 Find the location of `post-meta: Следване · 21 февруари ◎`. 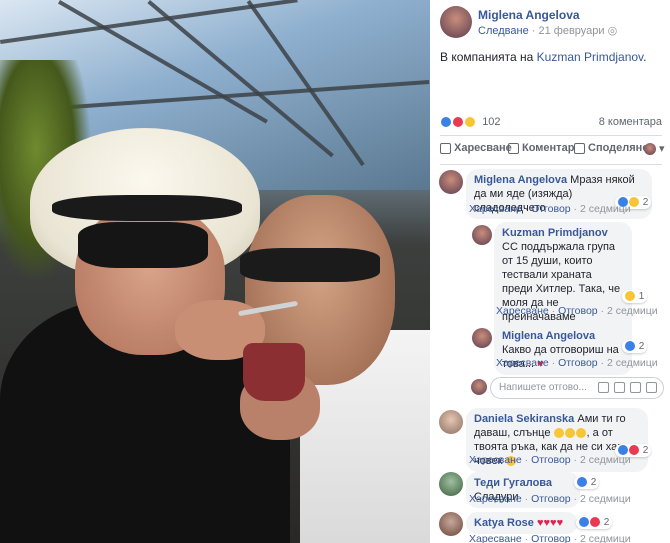

post-meta: Следване · 21 февруари ◎ is located at coordinates (547, 30).